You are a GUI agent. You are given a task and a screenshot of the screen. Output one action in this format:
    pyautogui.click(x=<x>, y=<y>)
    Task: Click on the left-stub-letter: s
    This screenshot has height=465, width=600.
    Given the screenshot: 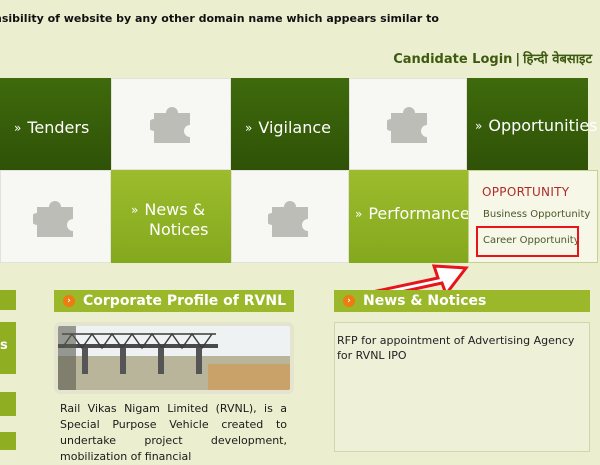 What is the action you would take?
    pyautogui.click(x=4, y=345)
    